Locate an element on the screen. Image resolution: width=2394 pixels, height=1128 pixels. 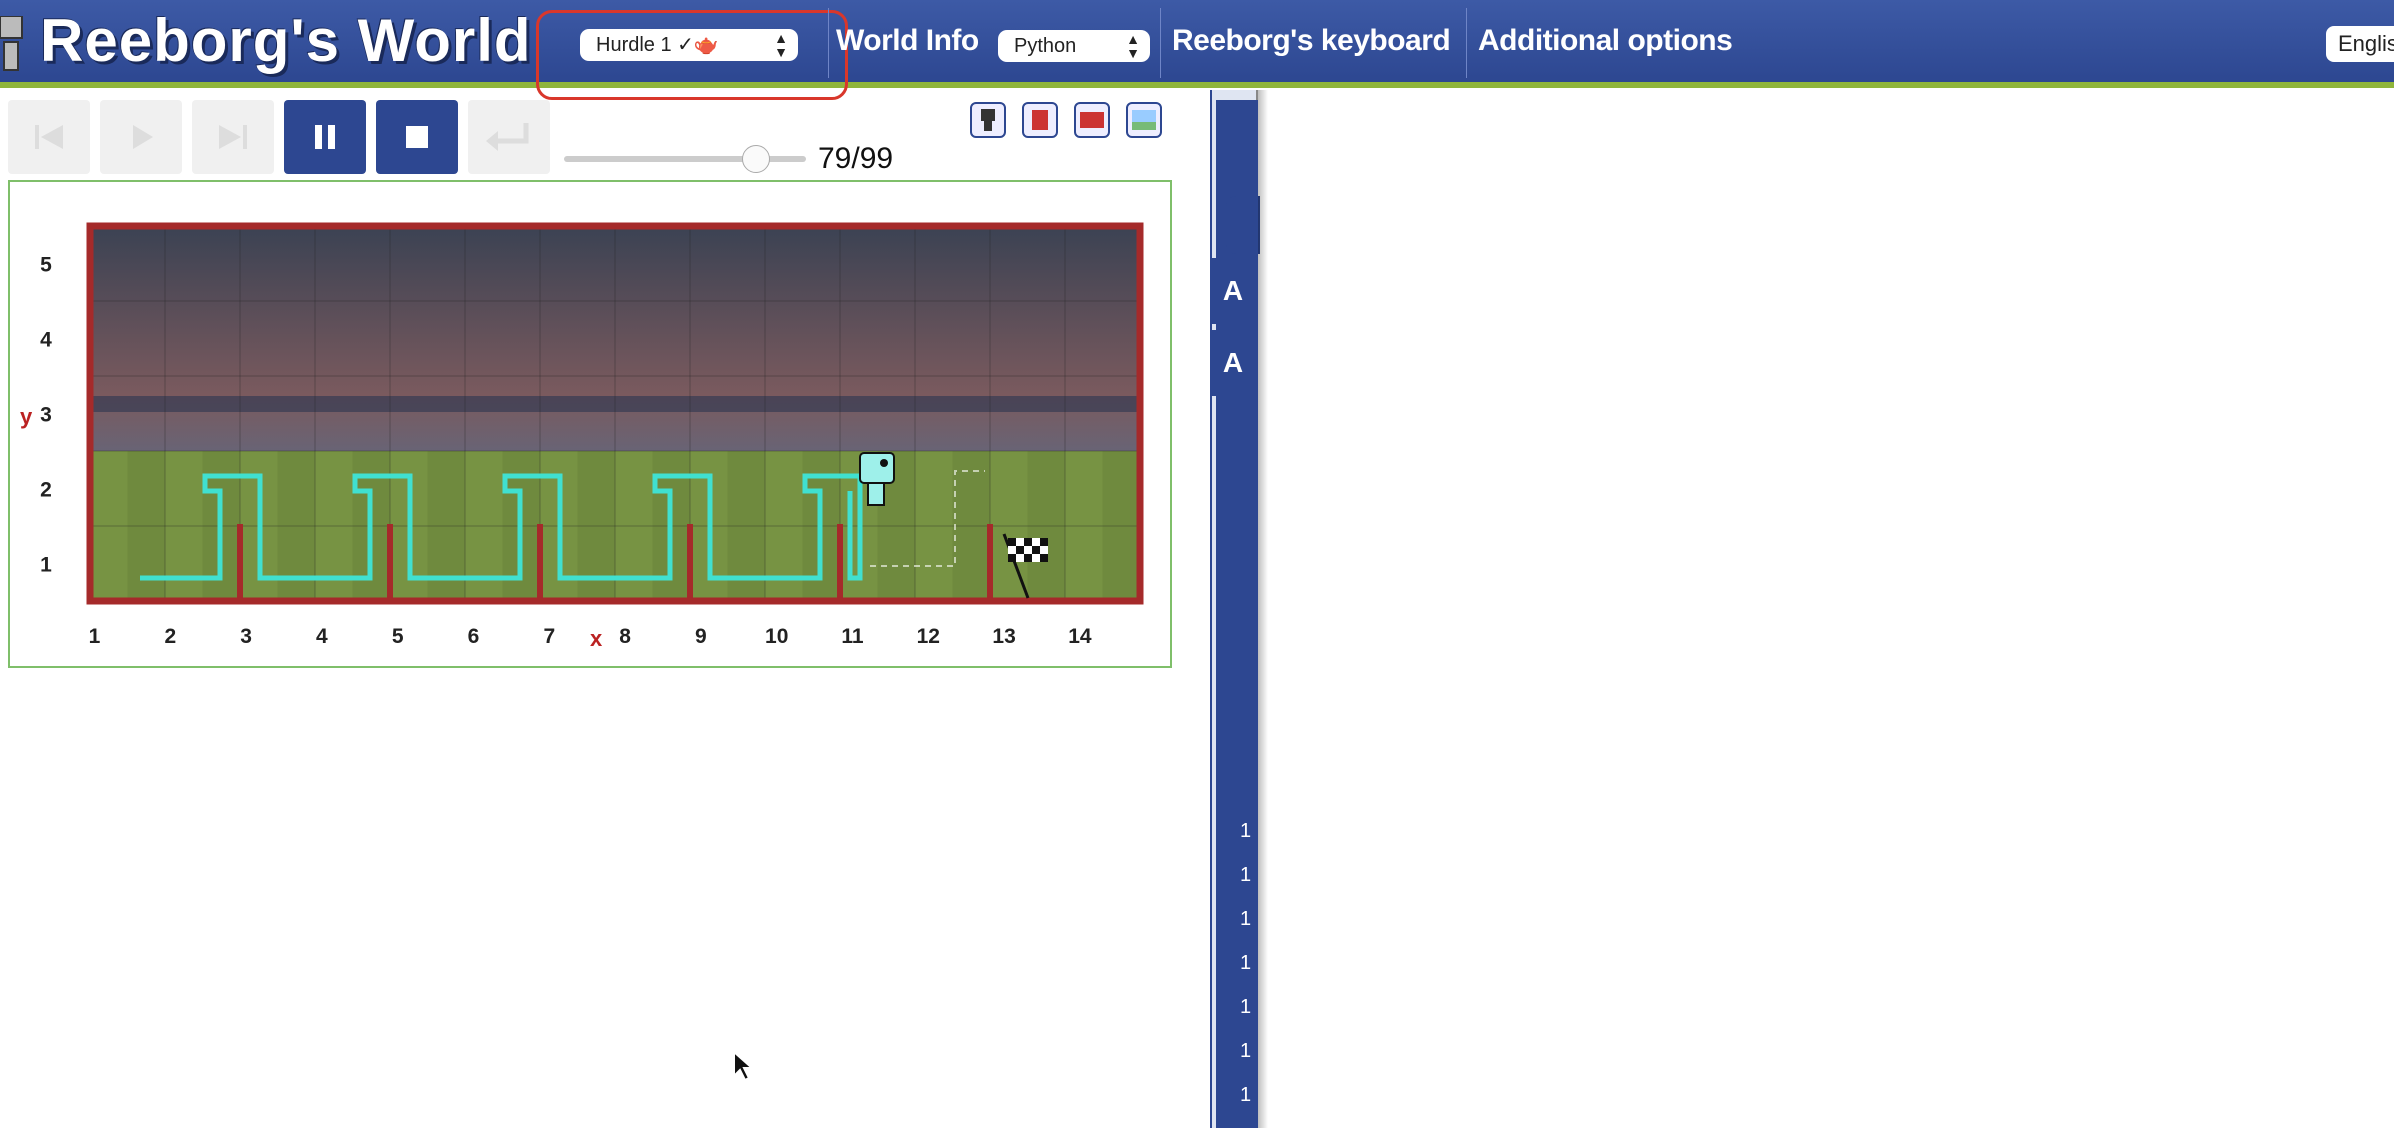
font-size-down-icon: A is located at coordinates (1233, 362).